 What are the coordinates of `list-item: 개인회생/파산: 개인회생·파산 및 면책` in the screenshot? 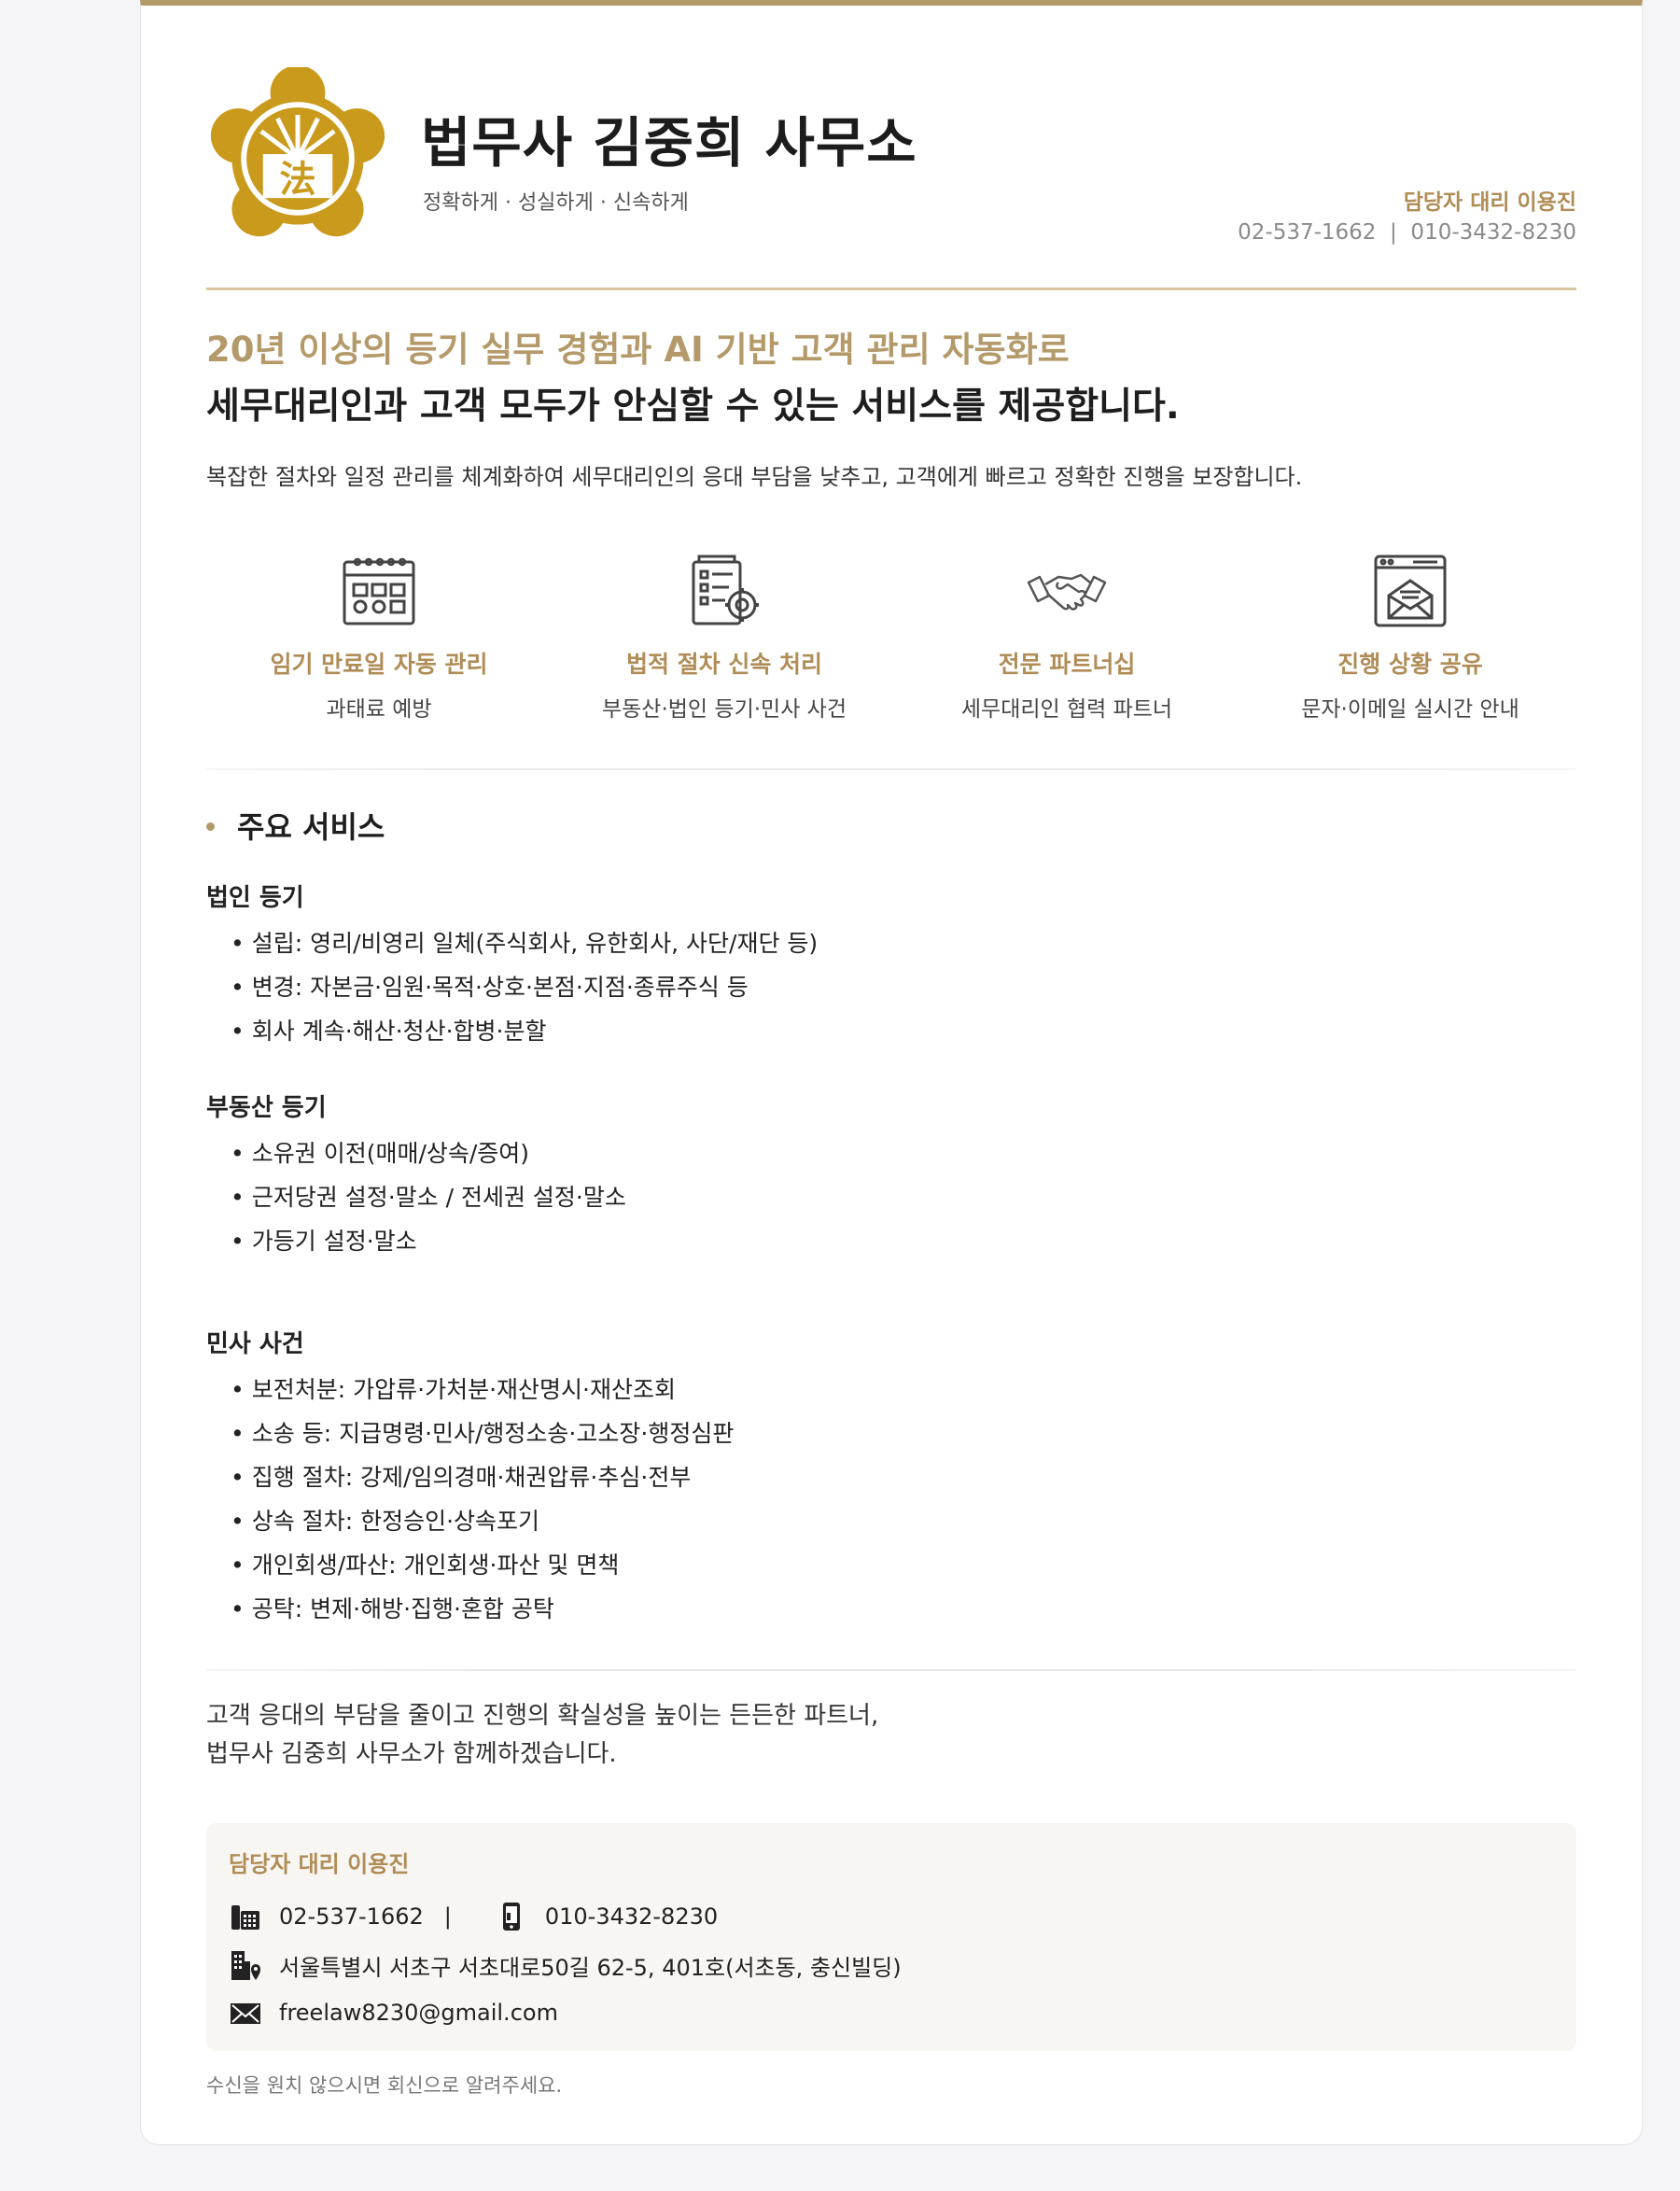 It's located at (482, 1565).